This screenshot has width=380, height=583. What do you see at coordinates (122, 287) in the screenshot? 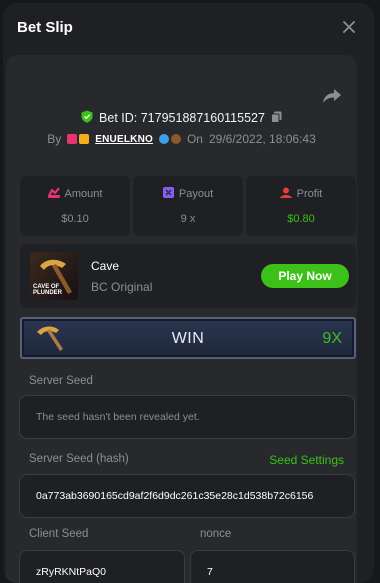
I see `game-provider: BC Original` at bounding box center [122, 287].